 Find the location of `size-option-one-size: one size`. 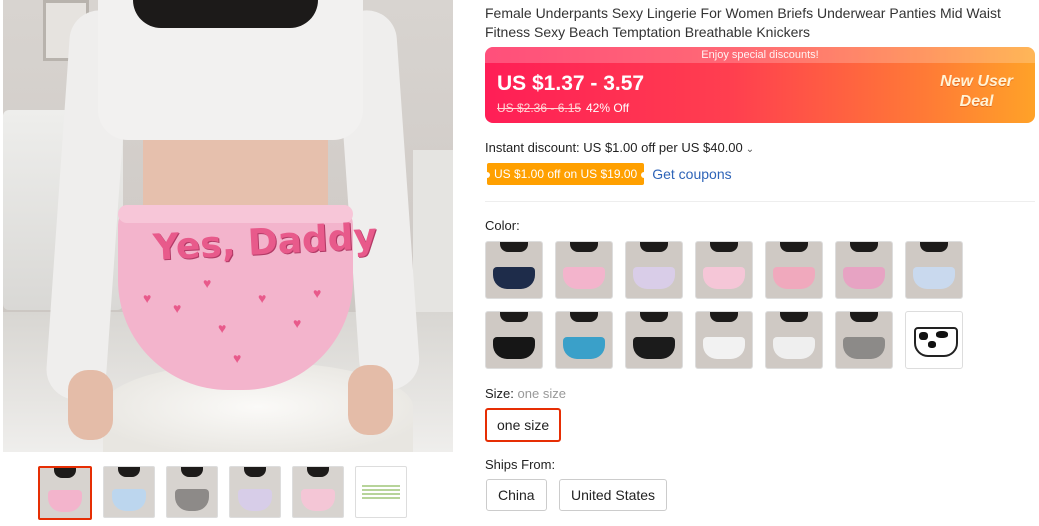

size-option-one-size: one size is located at coordinates (523, 425).